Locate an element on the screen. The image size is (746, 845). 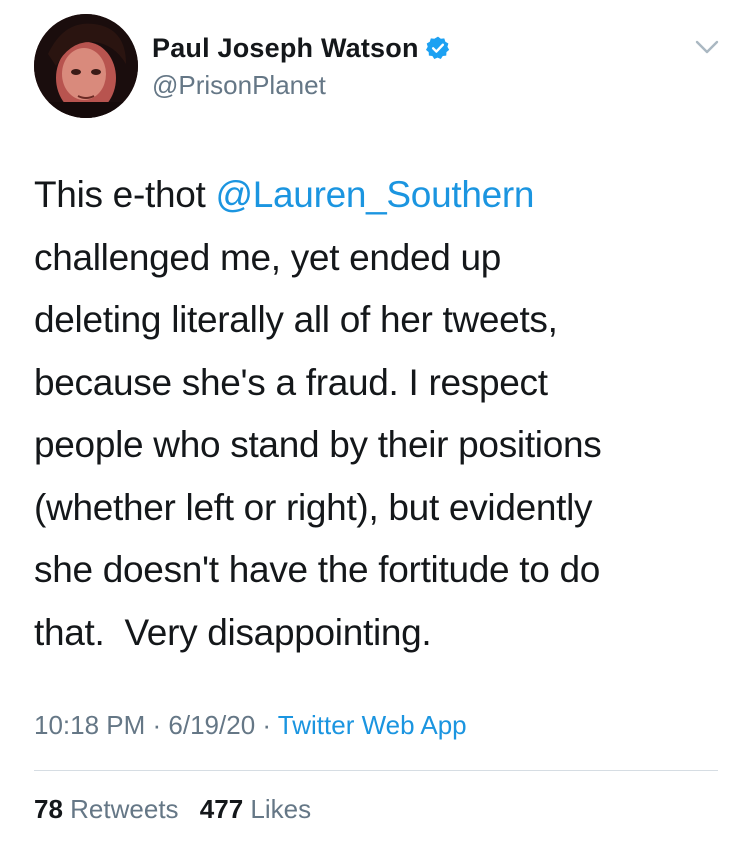
tweet-line: This e-thot @Lauren_Southern is located at coordinates (379, 195).